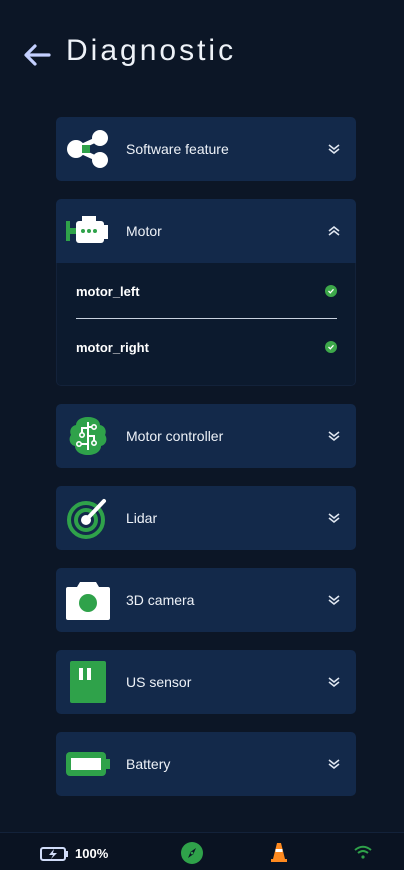  I want to click on radar-icon, so click(88, 518).